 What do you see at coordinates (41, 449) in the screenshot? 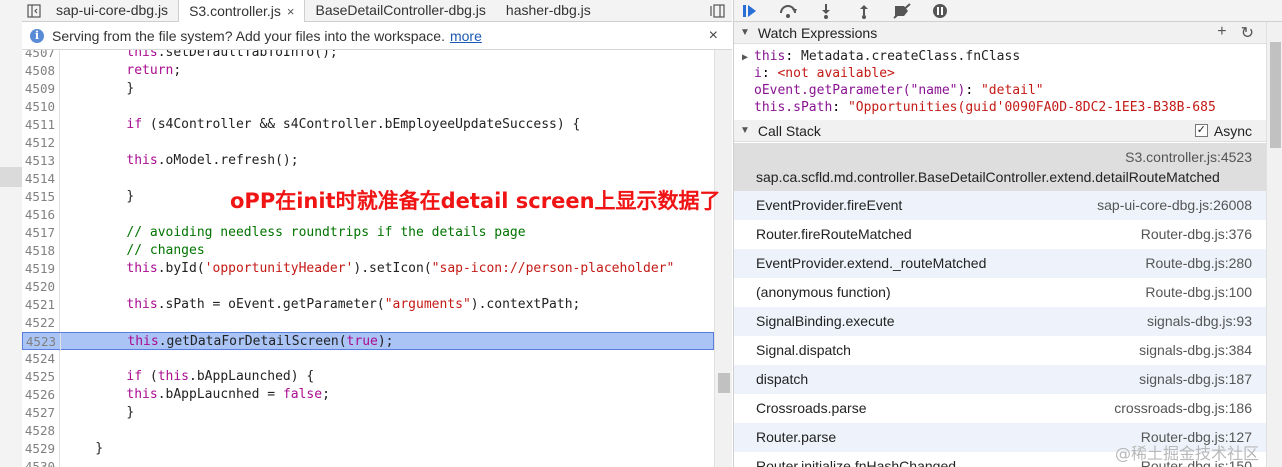
I see `line-number: 4529` at bounding box center [41, 449].